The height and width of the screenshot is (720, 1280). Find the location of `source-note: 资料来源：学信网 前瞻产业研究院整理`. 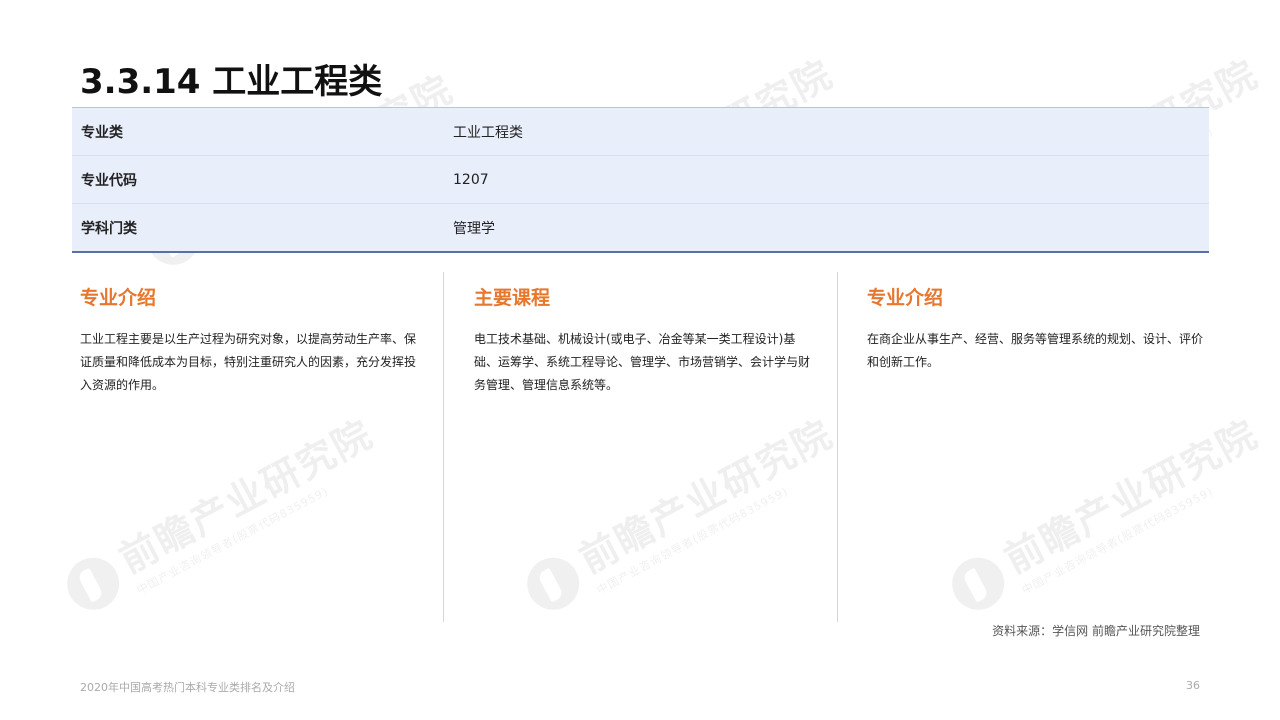

source-note: 资料来源：学信网 前瞻产业研究院整理 is located at coordinates (1096, 631).